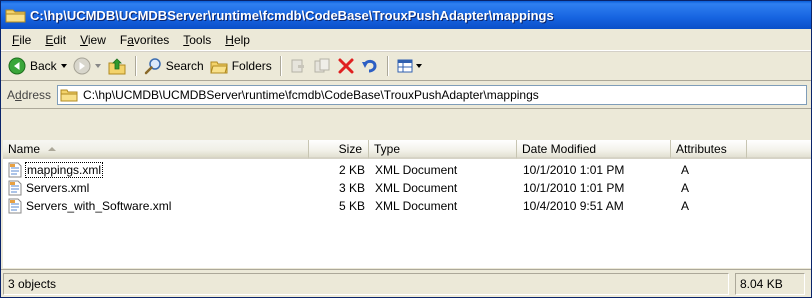 This screenshot has width=812, height=298. I want to click on list-header: Name Size Type Date Modified Attributes, so click(407, 149).